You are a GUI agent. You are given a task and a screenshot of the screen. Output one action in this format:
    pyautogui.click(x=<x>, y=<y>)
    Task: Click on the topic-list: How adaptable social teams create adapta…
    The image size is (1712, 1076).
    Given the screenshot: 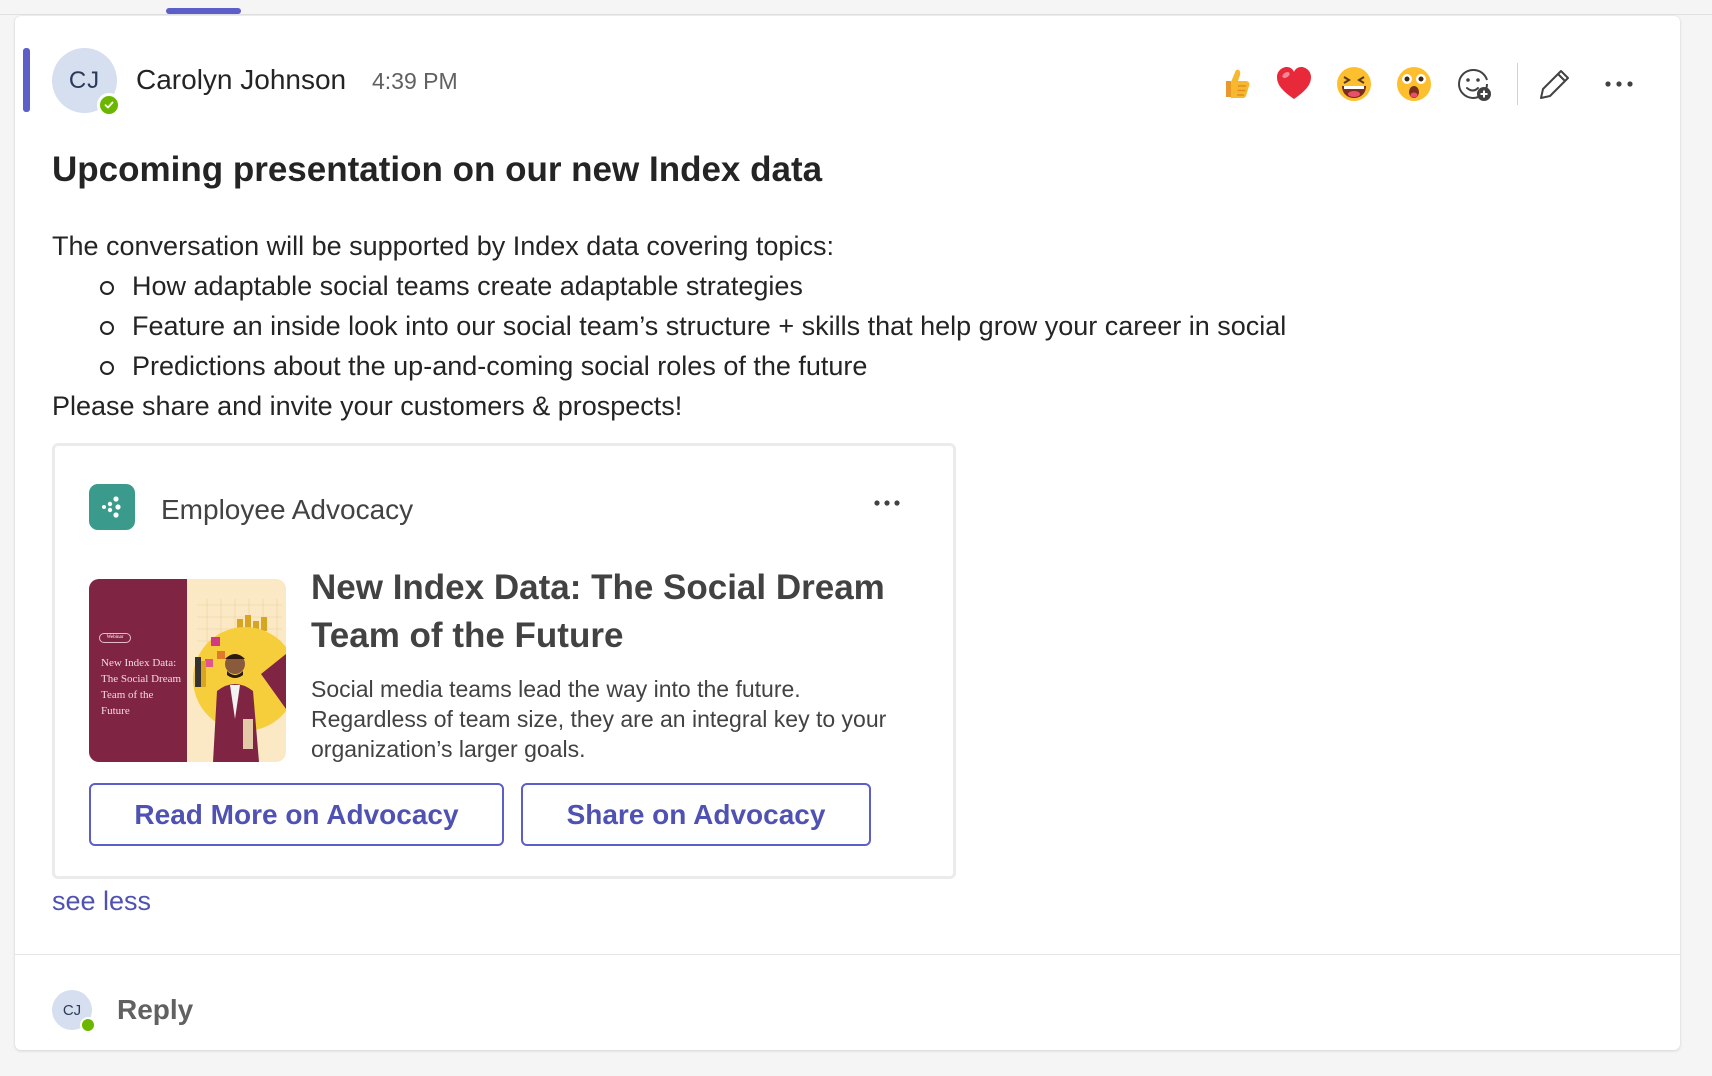 What is the action you would take?
    pyautogui.click(x=669, y=326)
    